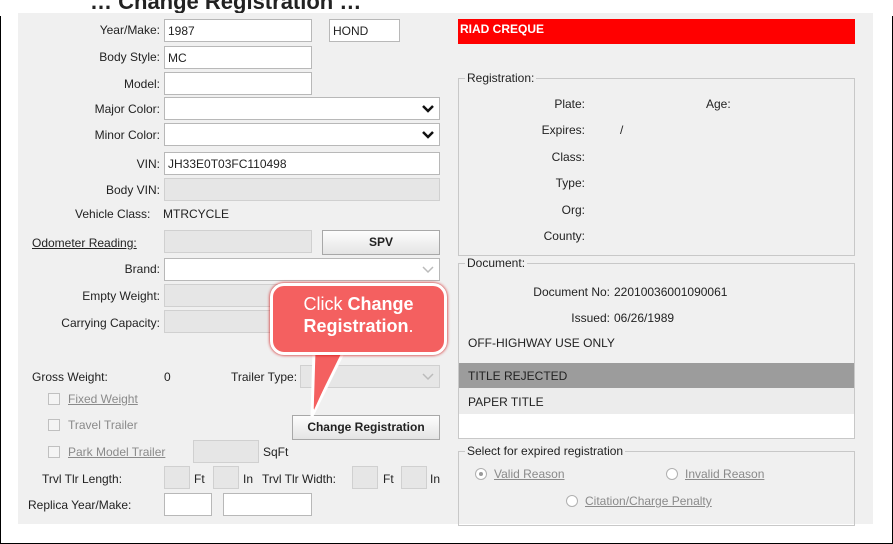 Image resolution: width=893 pixels, height=544 pixels. Describe the element at coordinates (590, 318) in the screenshot. I see `issued-label: Issued:` at that location.